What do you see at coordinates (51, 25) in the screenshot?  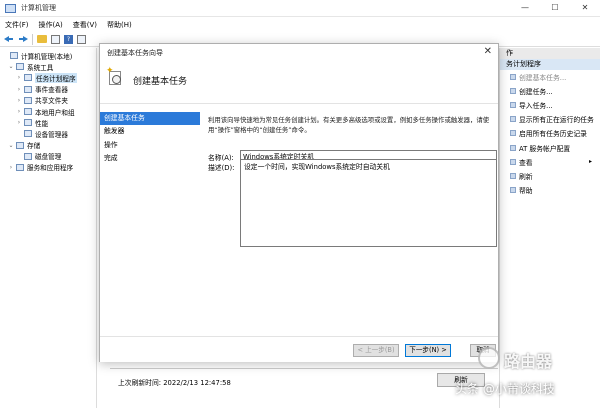 I see `menu-action: 操作(A)` at bounding box center [51, 25].